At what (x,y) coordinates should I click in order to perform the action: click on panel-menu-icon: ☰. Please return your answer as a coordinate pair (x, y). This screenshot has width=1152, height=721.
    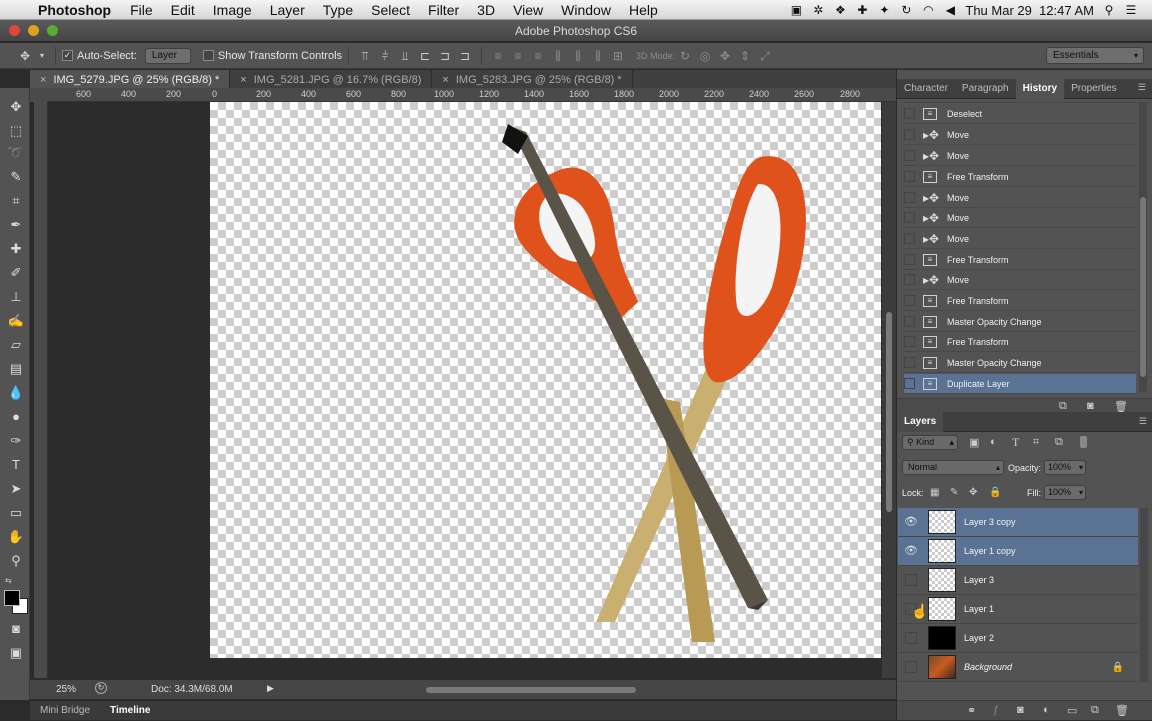
    Looking at the image, I should click on (1143, 421).